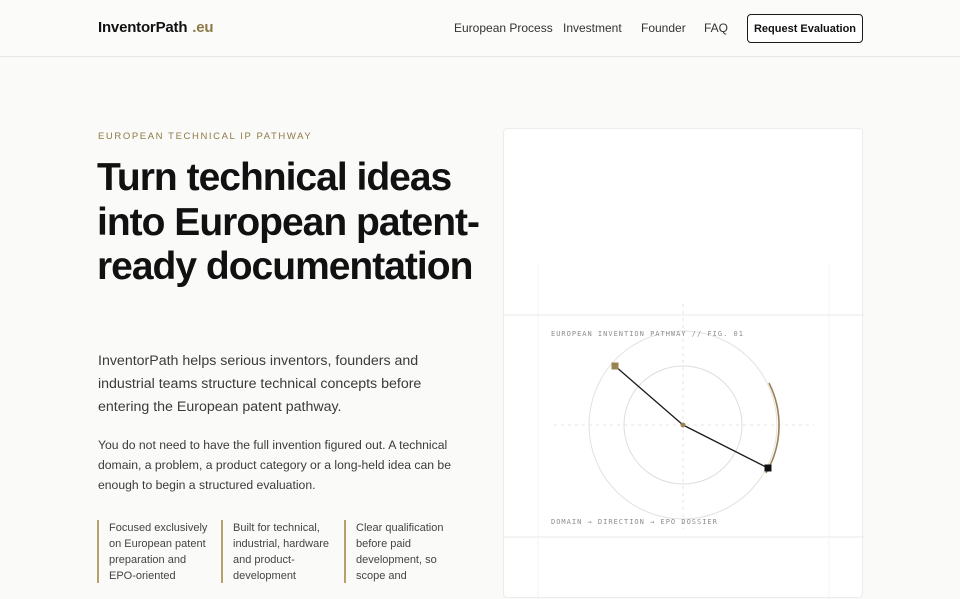  Describe the element at coordinates (503, 28) in the screenshot. I see `nav-european-process: European Process` at that location.